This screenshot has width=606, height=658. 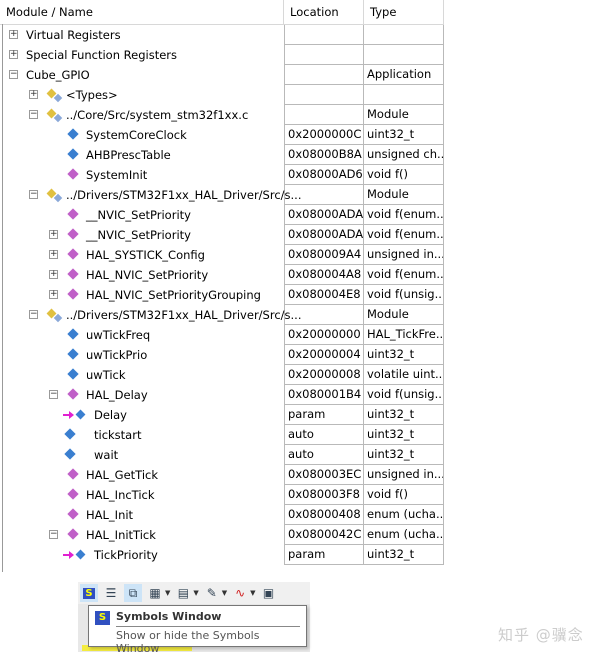 What do you see at coordinates (142, 555) in the screenshot?
I see `name-cell: TickPriority` at bounding box center [142, 555].